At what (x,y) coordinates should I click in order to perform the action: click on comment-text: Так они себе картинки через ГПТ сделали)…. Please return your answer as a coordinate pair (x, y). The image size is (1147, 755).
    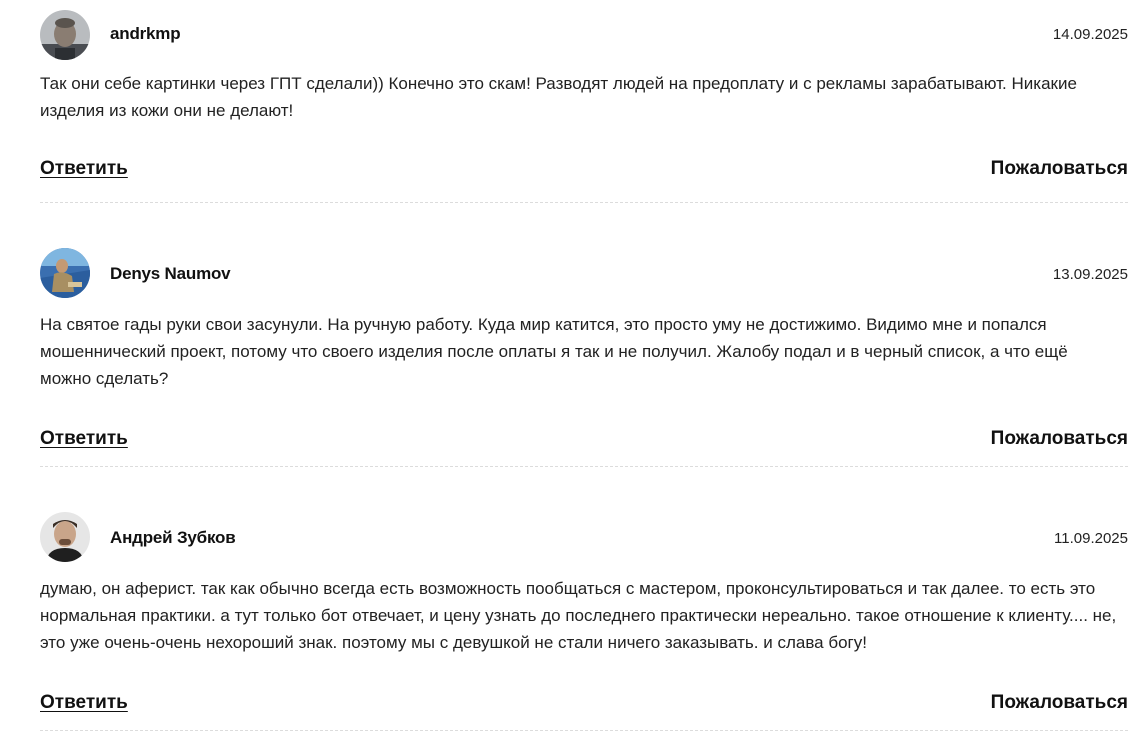
    Looking at the image, I should click on (558, 97).